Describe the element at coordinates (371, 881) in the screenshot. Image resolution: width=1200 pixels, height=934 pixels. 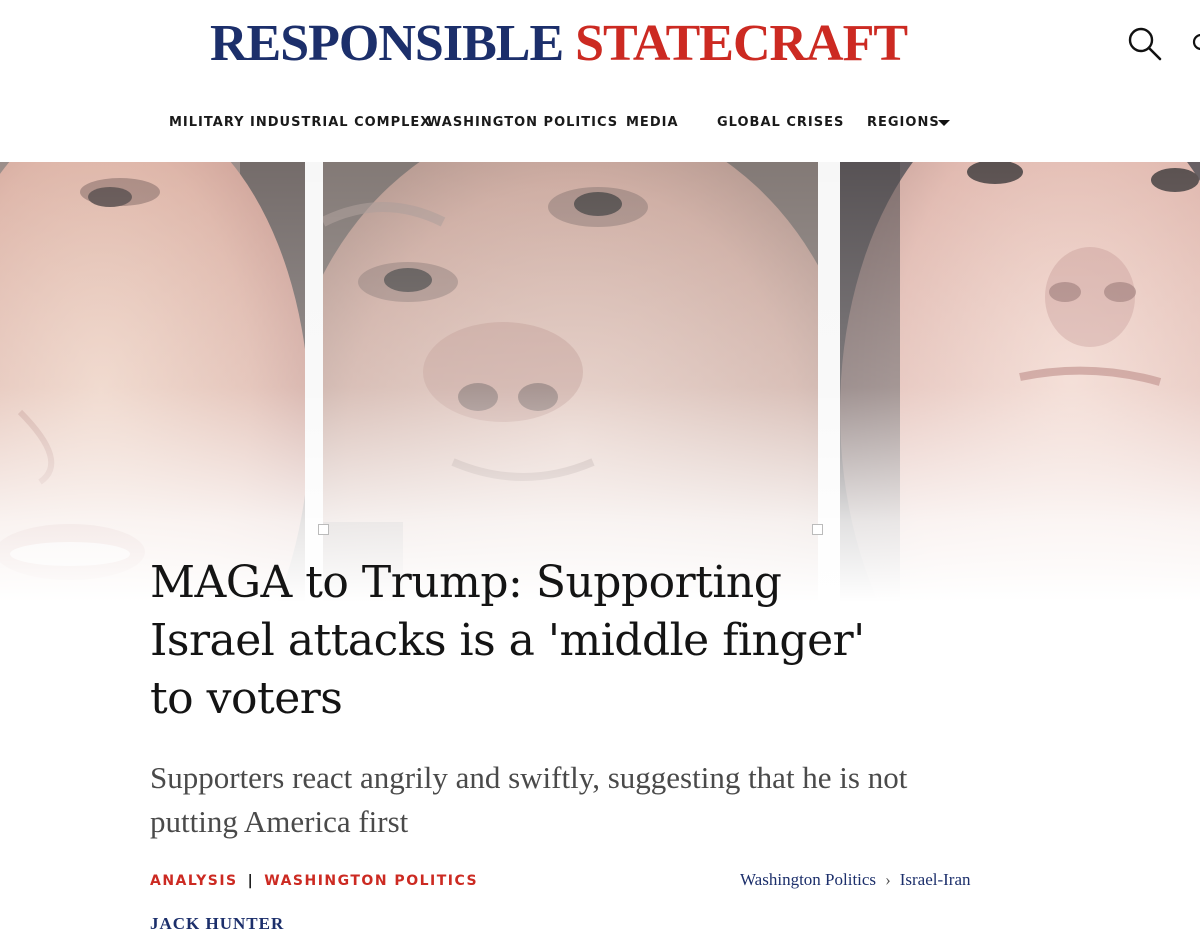
I see `category-washington-politics-link: WASHINGTON POLITICS` at that location.